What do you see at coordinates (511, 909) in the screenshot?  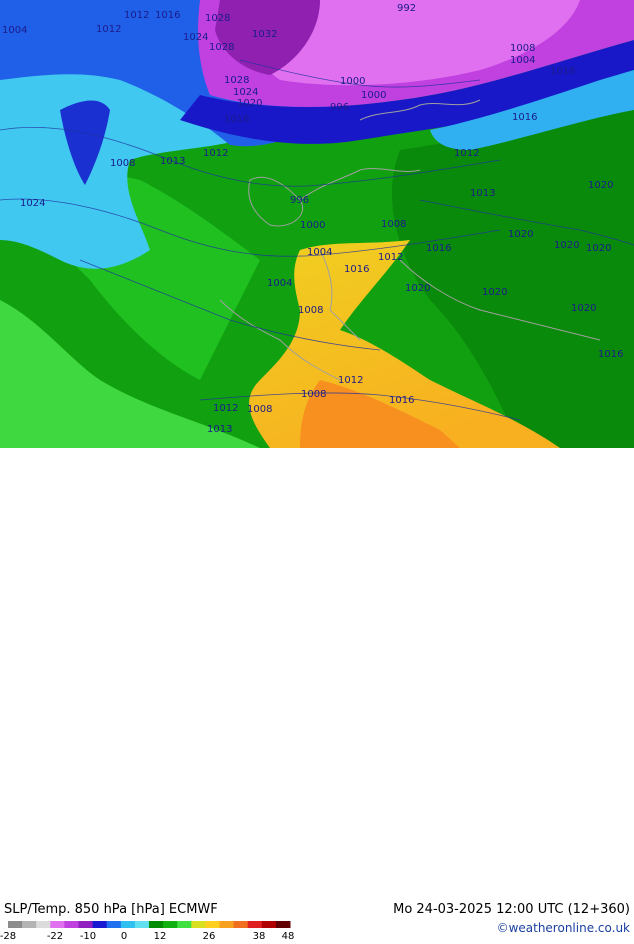 I see `valid-time: Mo 24-03-2025 12:00 UTC (12+360)` at bounding box center [511, 909].